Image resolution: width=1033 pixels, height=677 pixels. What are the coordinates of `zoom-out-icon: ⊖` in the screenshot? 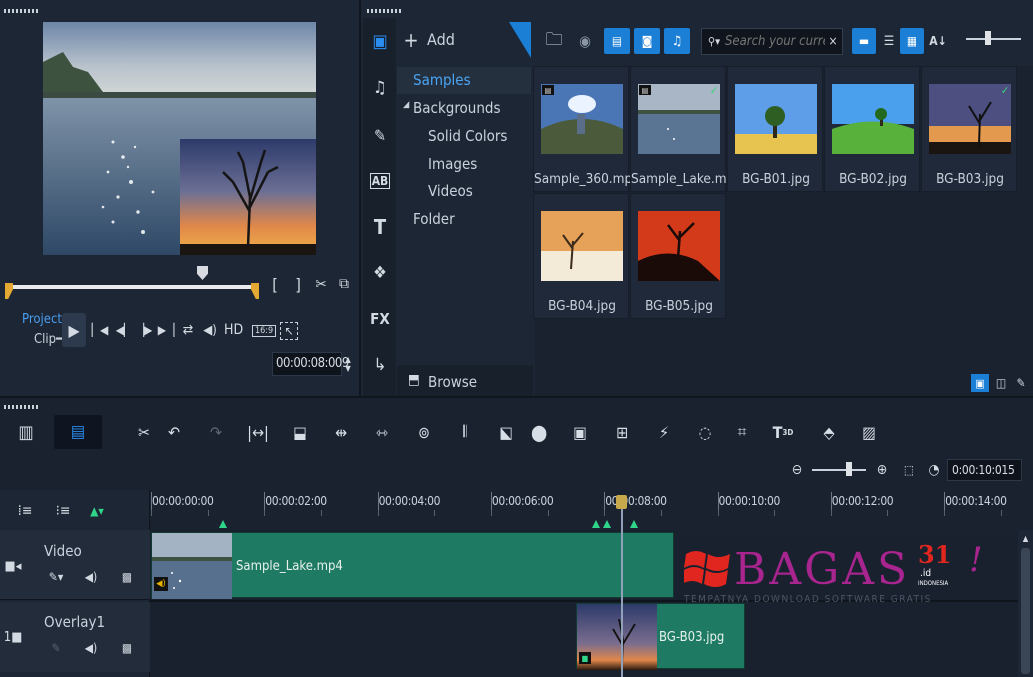 It's located at (797, 470).